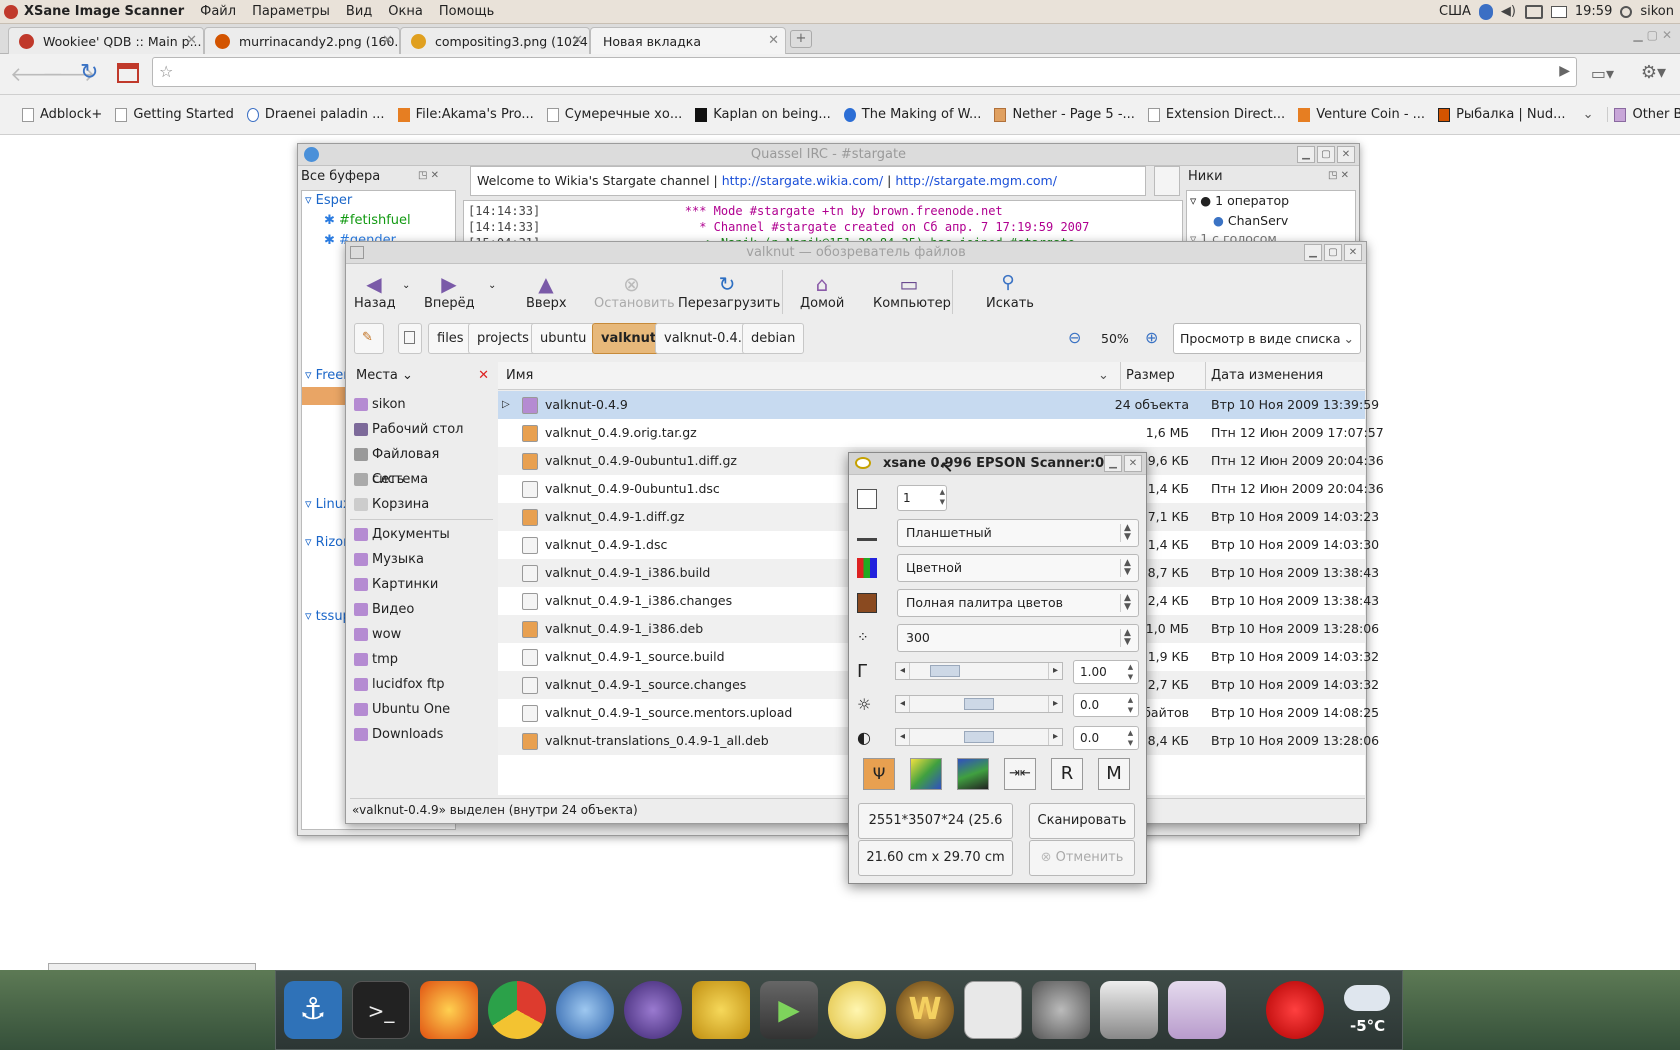 The width and height of the screenshot is (1680, 1050). What do you see at coordinates (1018, 638) in the screenshot?
I see `resolution-select: 300 ▲ ▼` at bounding box center [1018, 638].